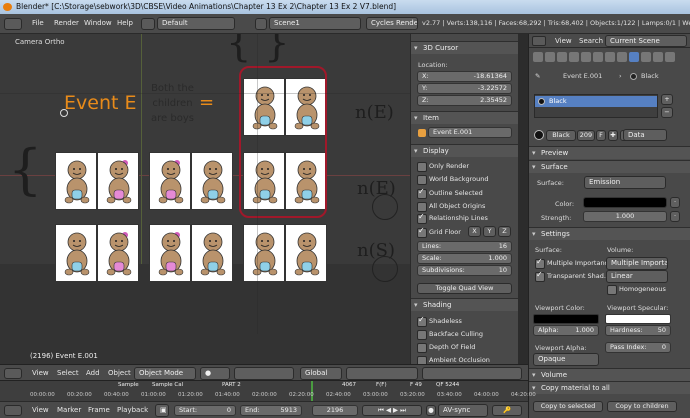  I want to click on timeline-menu-marker: Marker, so click(69, 410).